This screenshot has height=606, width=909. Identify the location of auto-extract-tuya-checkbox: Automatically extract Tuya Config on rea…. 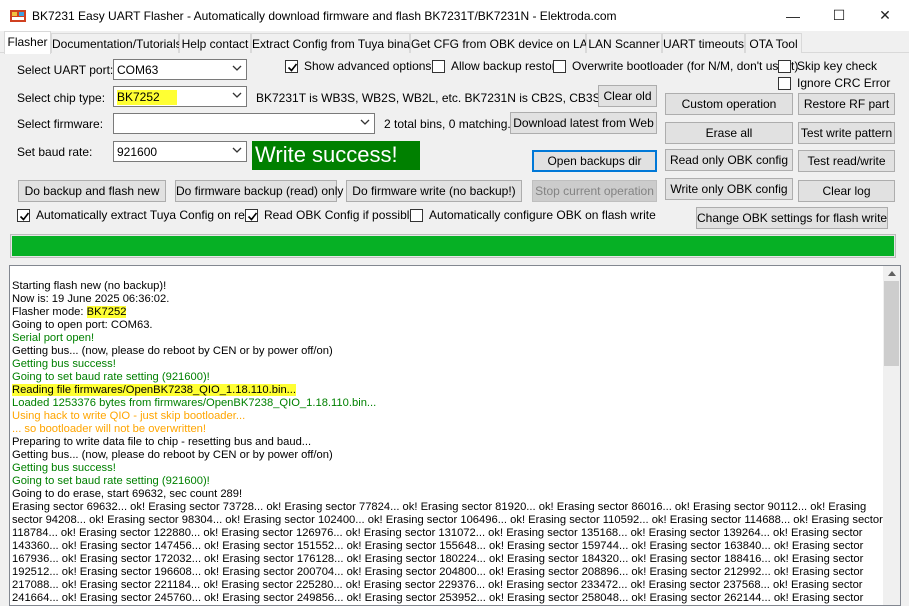
(137, 215).